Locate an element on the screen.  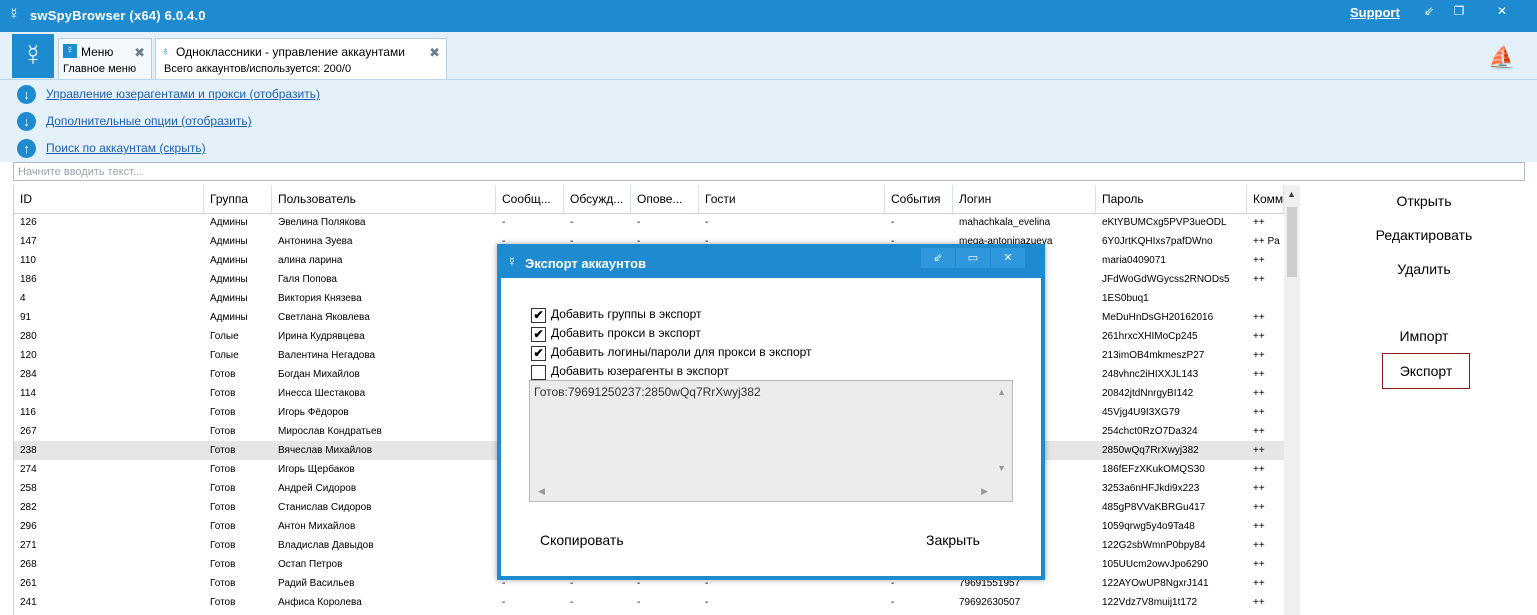
column-header: Логин is located at coordinates (1024, 199).